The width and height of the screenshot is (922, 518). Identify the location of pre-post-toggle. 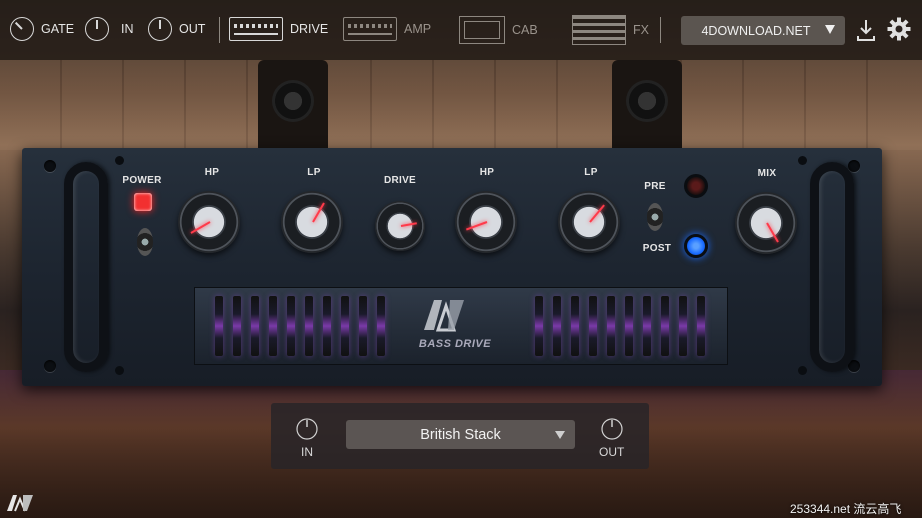
(655, 217).